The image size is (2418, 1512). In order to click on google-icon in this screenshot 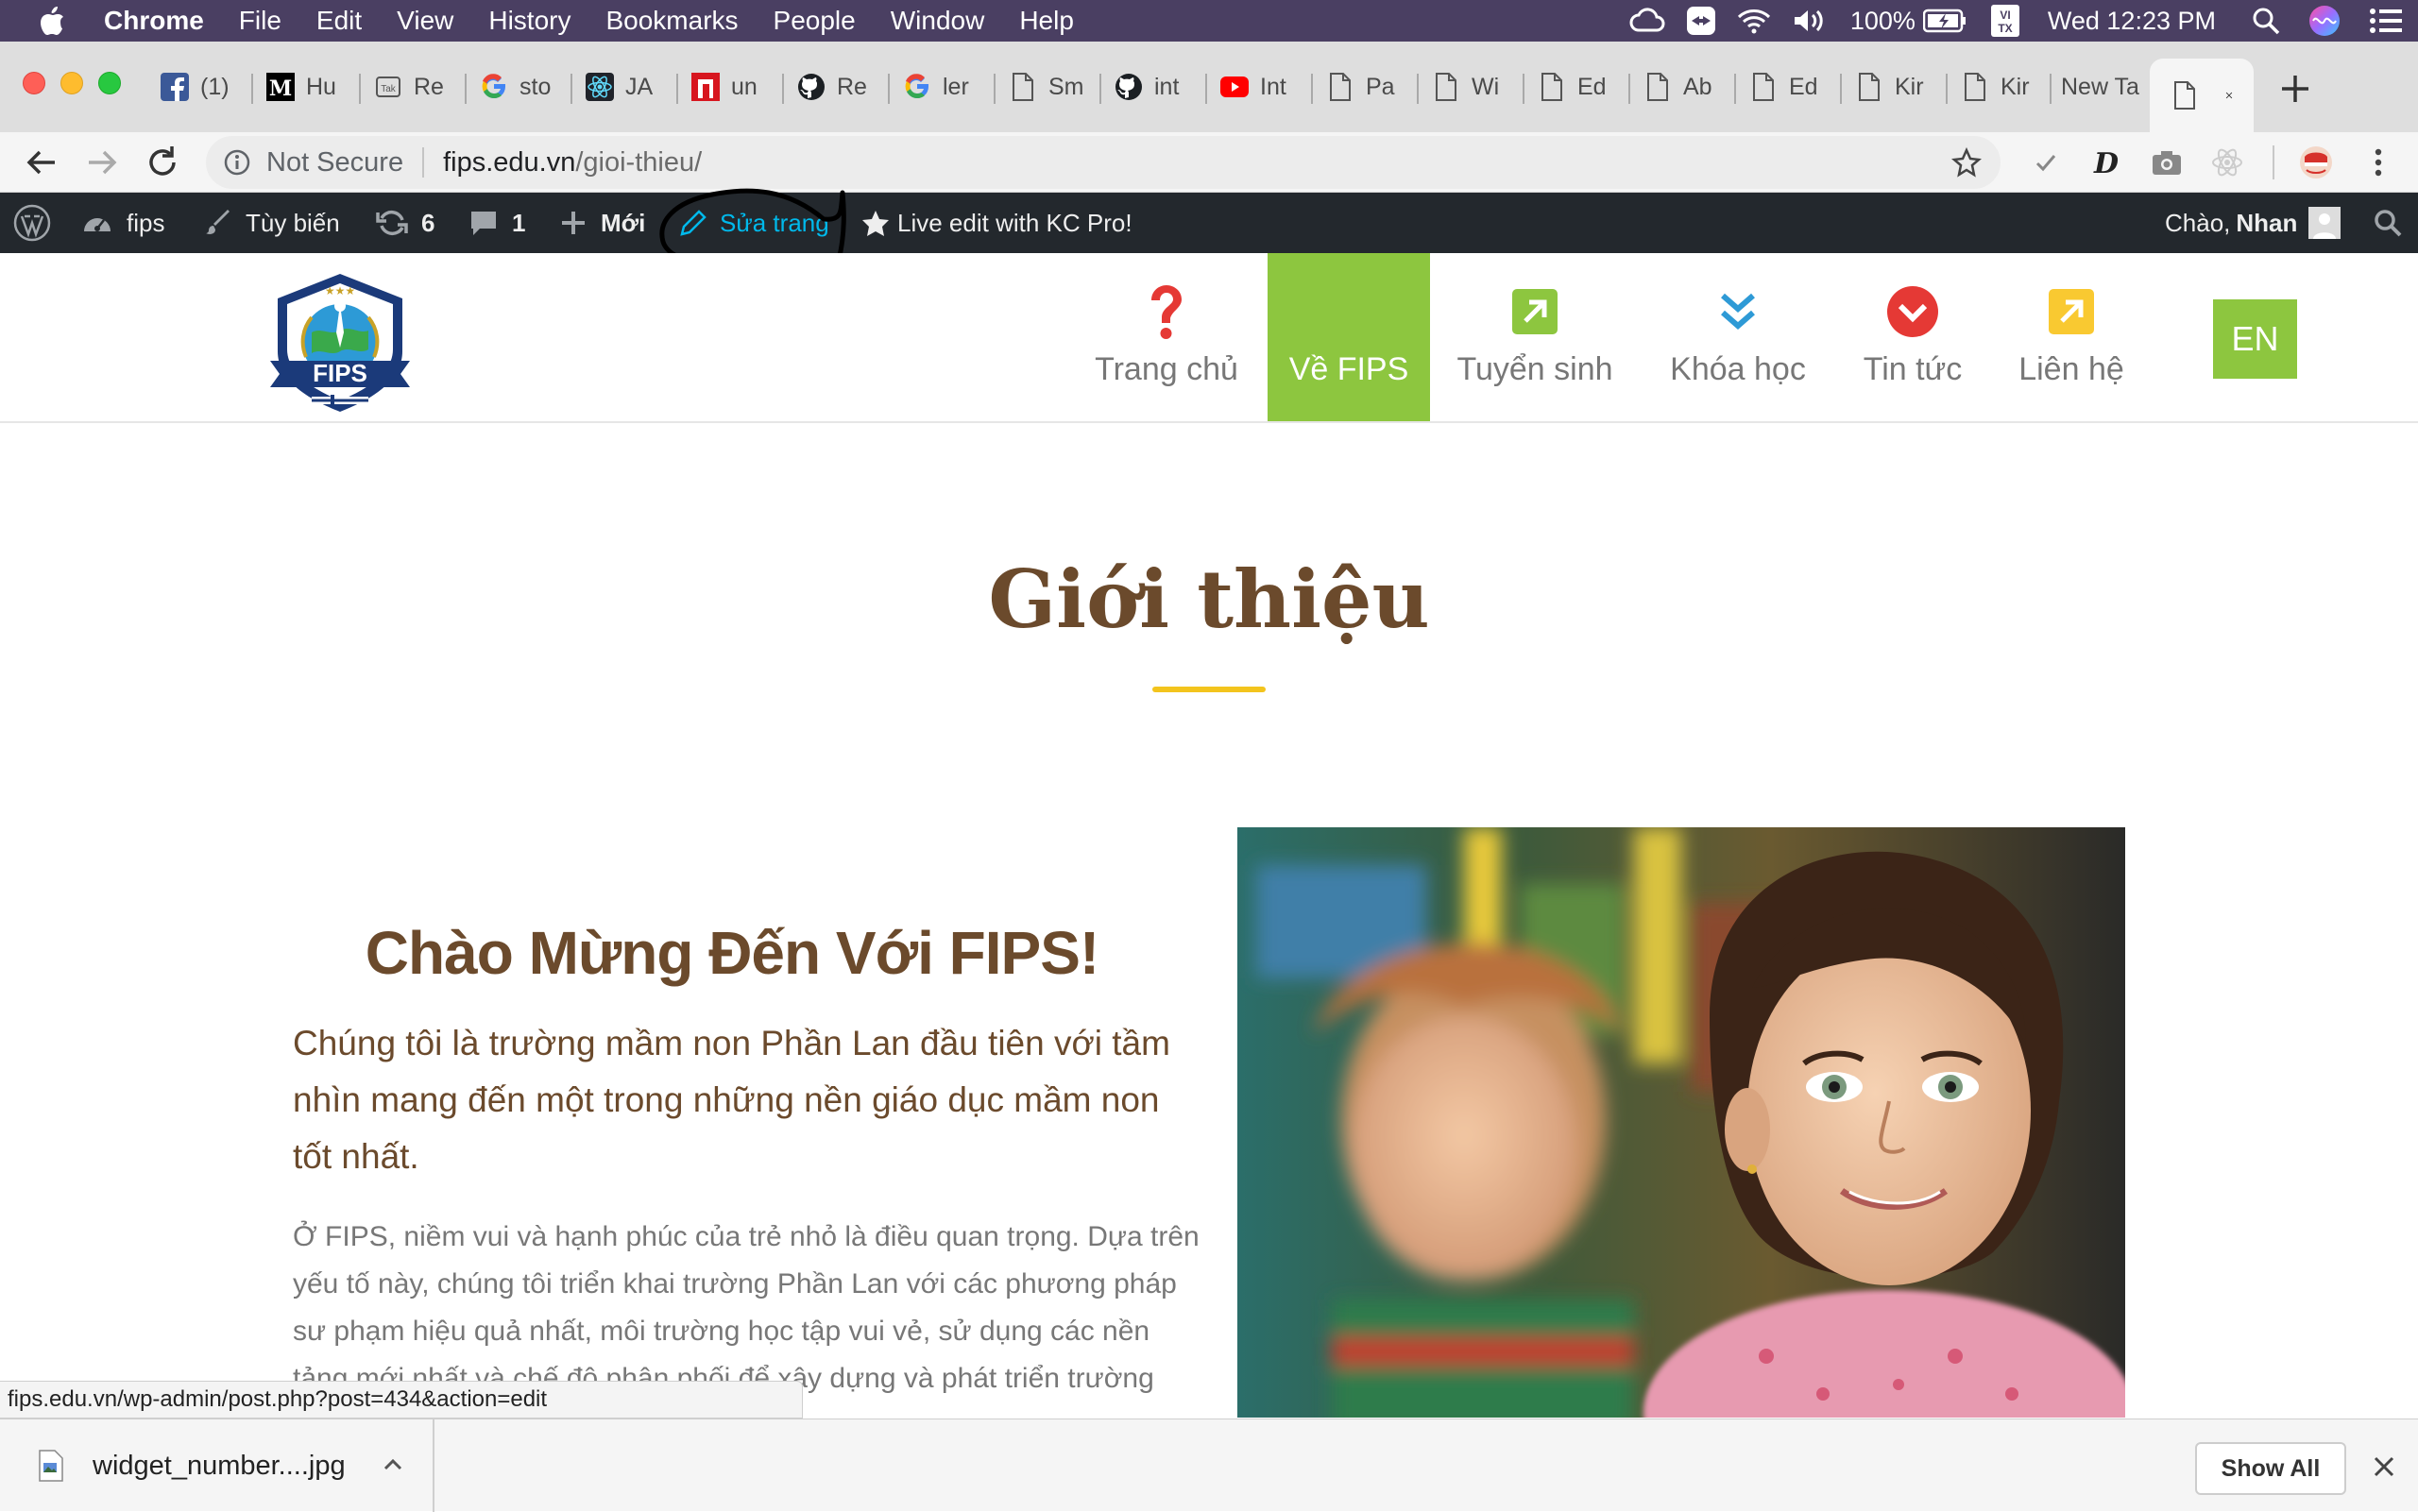, I will do `click(494, 87)`.